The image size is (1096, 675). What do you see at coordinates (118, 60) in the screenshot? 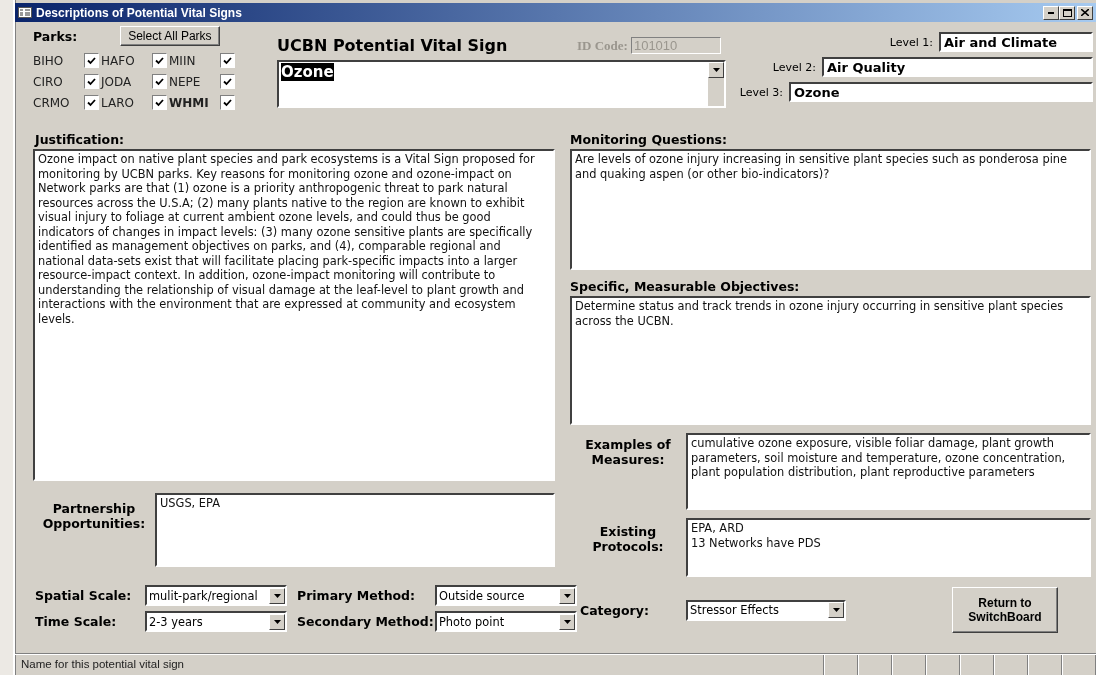
I see `park-code: HAFO` at bounding box center [118, 60].